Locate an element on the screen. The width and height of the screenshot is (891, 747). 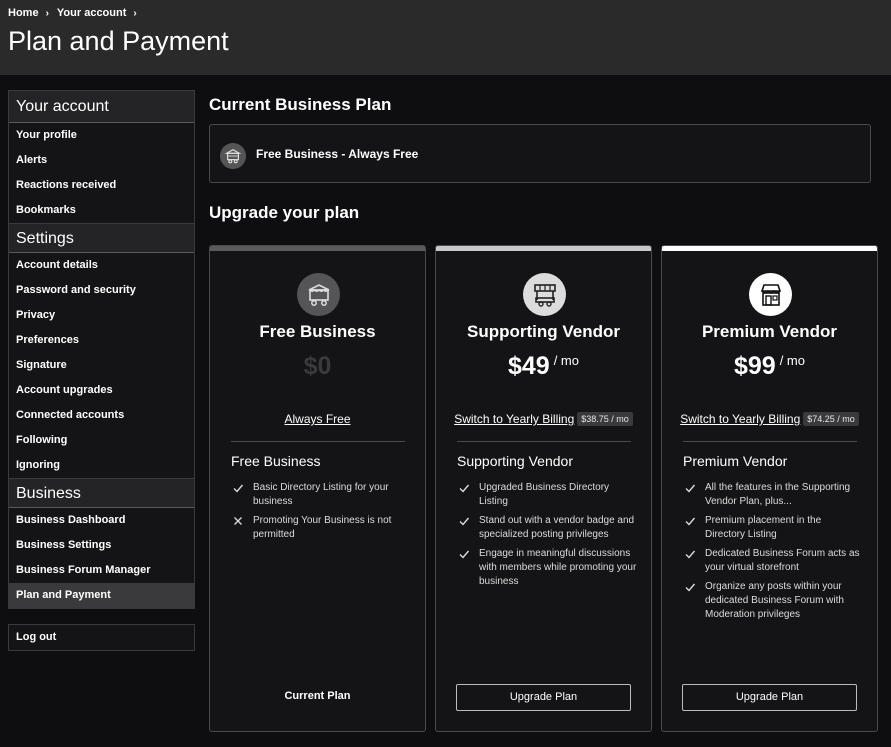
plan-price: $49/ mo is located at coordinates (543, 366).